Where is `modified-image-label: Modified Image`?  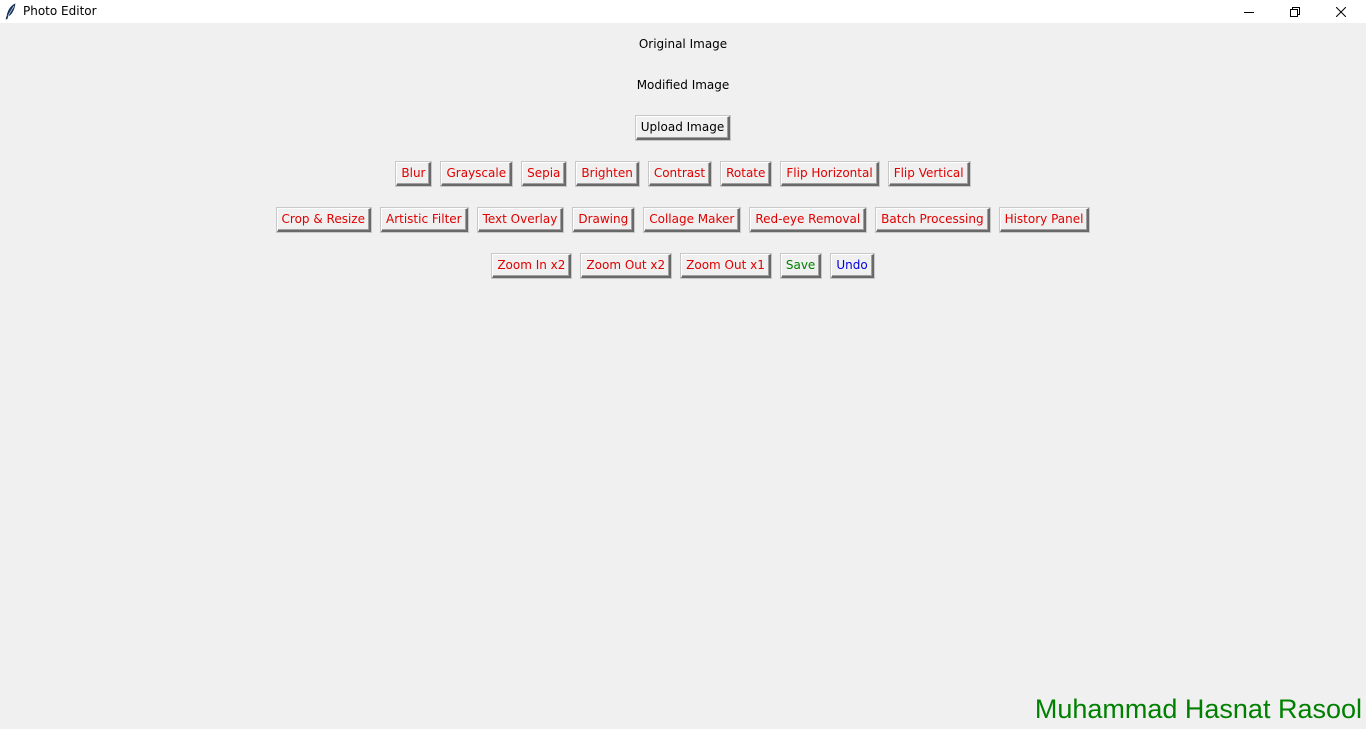 modified-image-label: Modified Image is located at coordinates (683, 85).